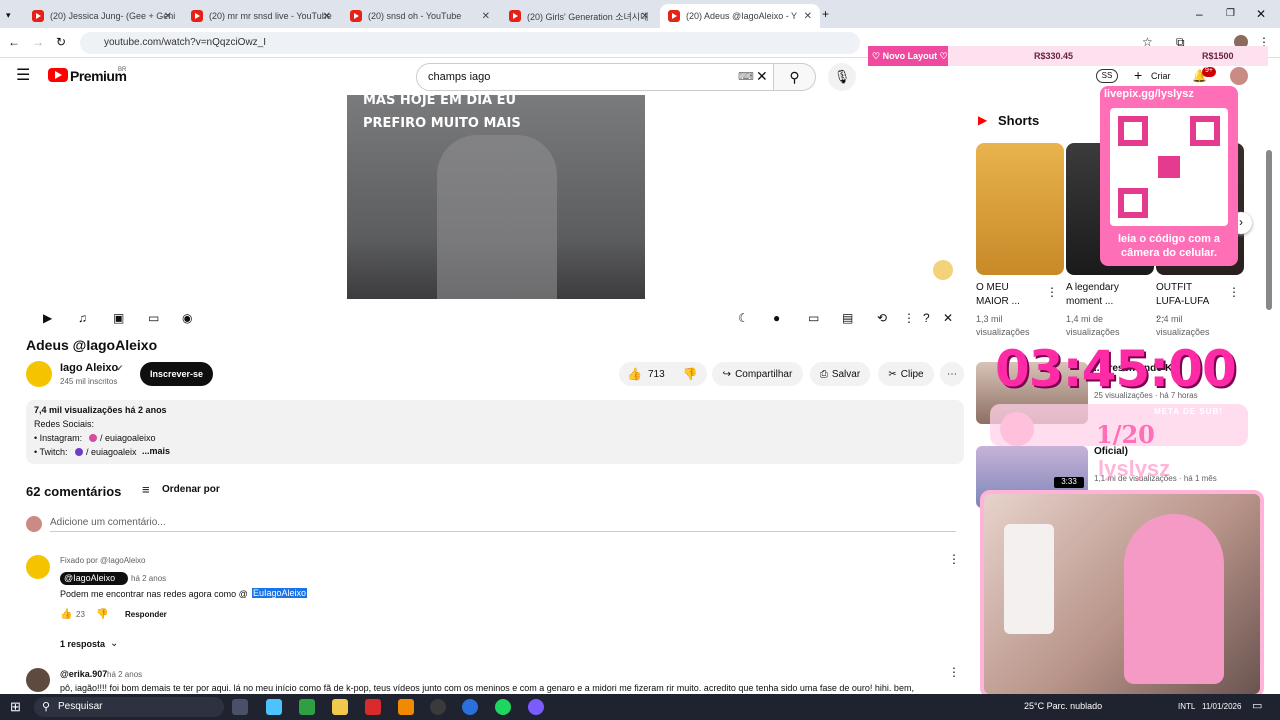  What do you see at coordinates (1020, 209) in the screenshot?
I see `short-thumbnail` at bounding box center [1020, 209].